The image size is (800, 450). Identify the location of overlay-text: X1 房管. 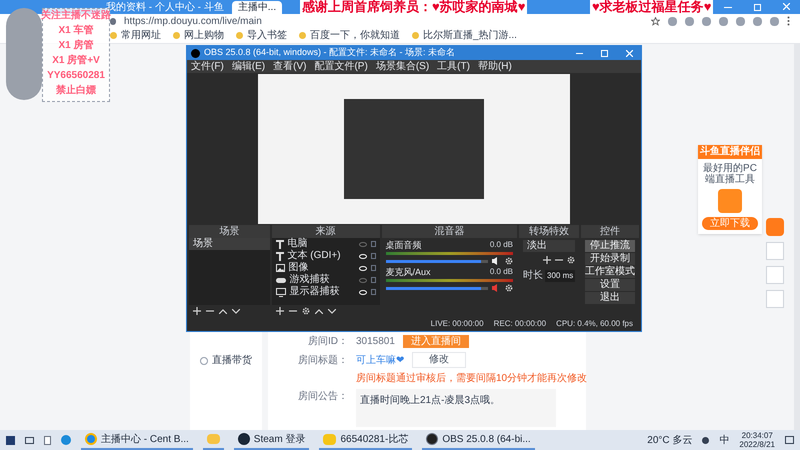
(76, 45).